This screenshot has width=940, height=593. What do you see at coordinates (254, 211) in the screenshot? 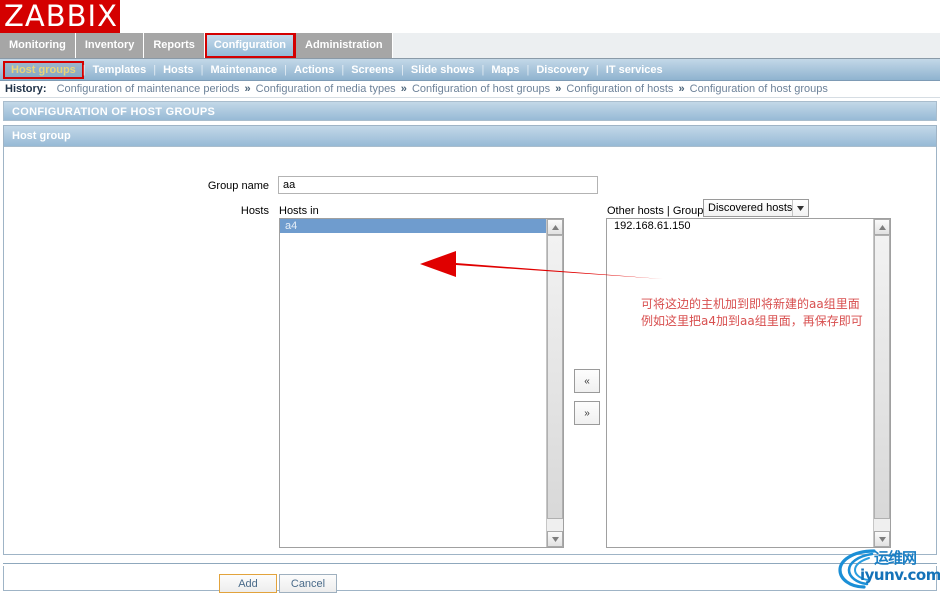
I see `hosts-label: Hosts` at bounding box center [254, 211].